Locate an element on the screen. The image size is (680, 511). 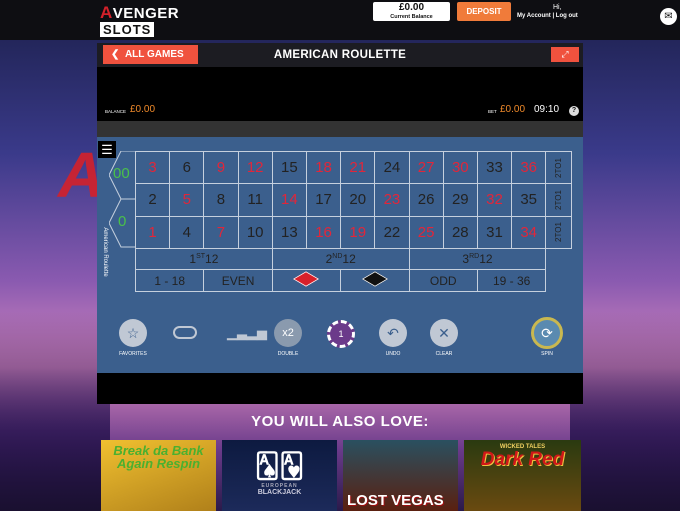
grid-row: 3 6 9 12 15 18 21 24 27 30 33 36 2TO1 is located at coordinates (353, 167).